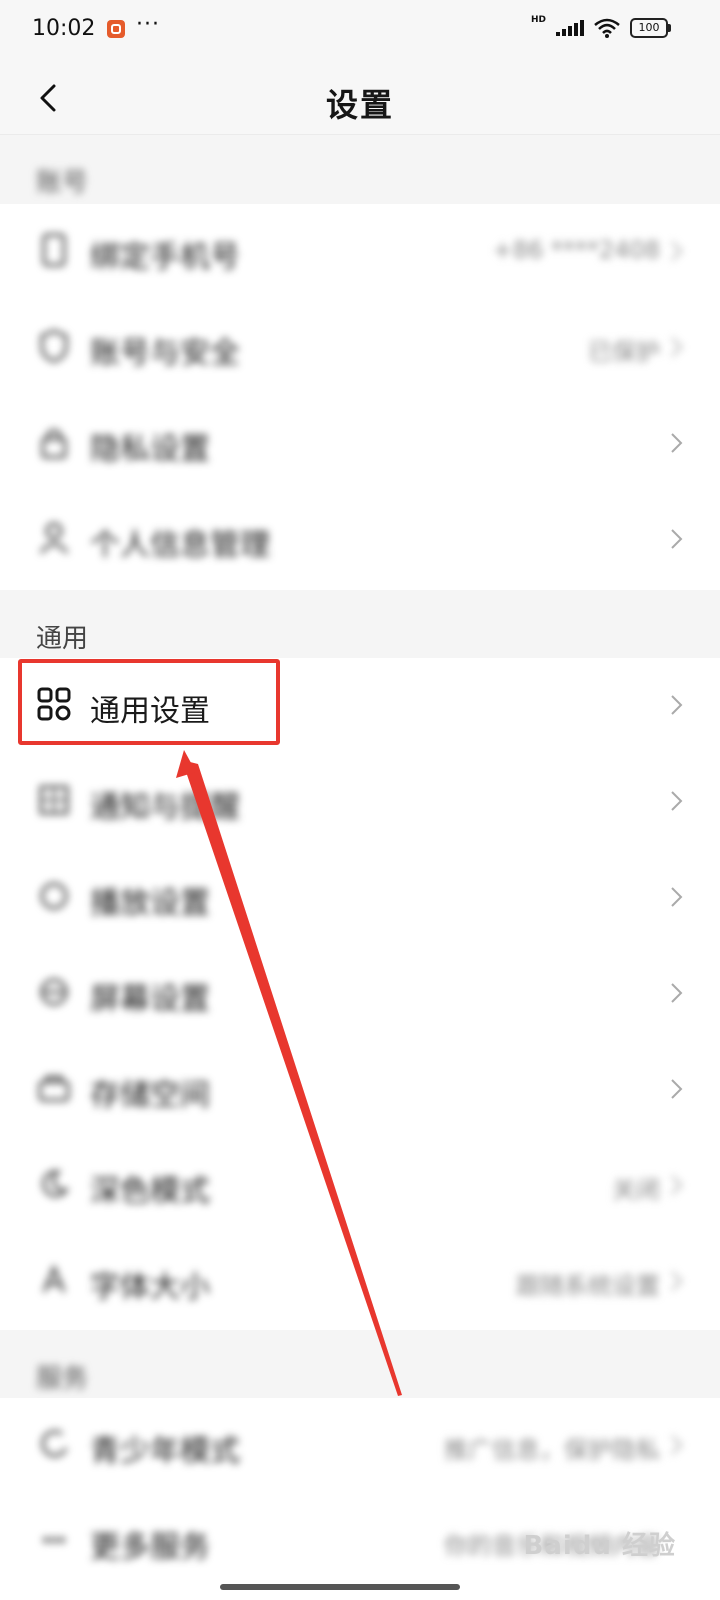  Describe the element at coordinates (54, 250) in the screenshot. I see `phone-icon` at that location.